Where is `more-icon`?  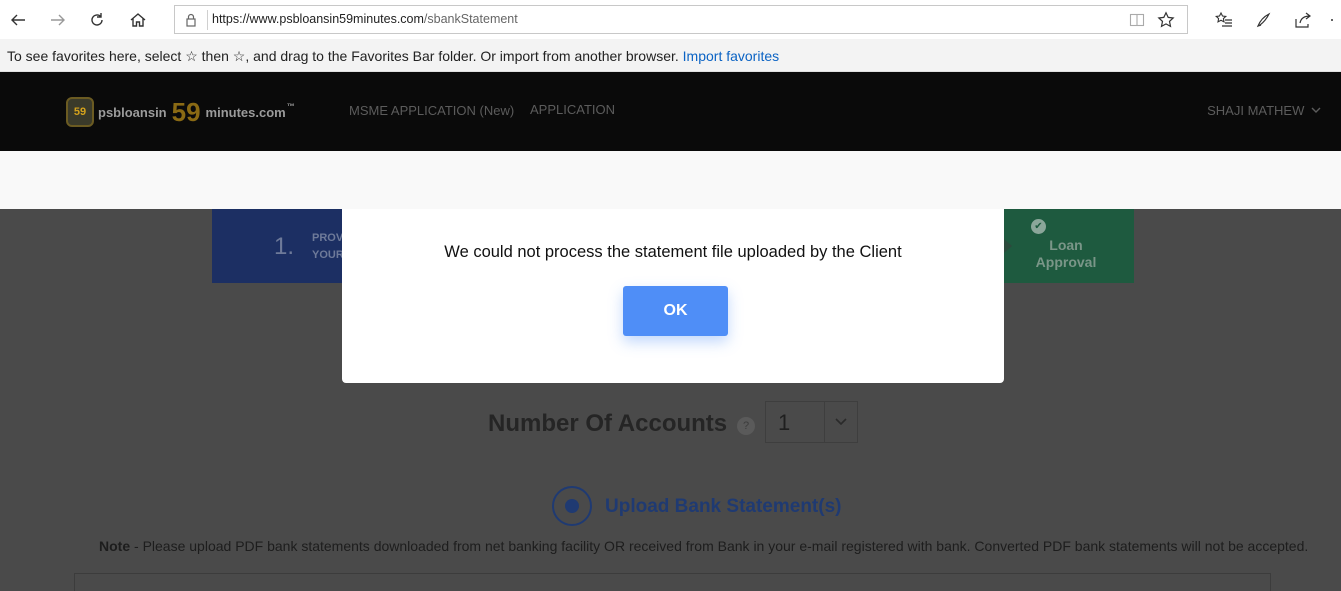
more-icon is located at coordinates (1331, 20).